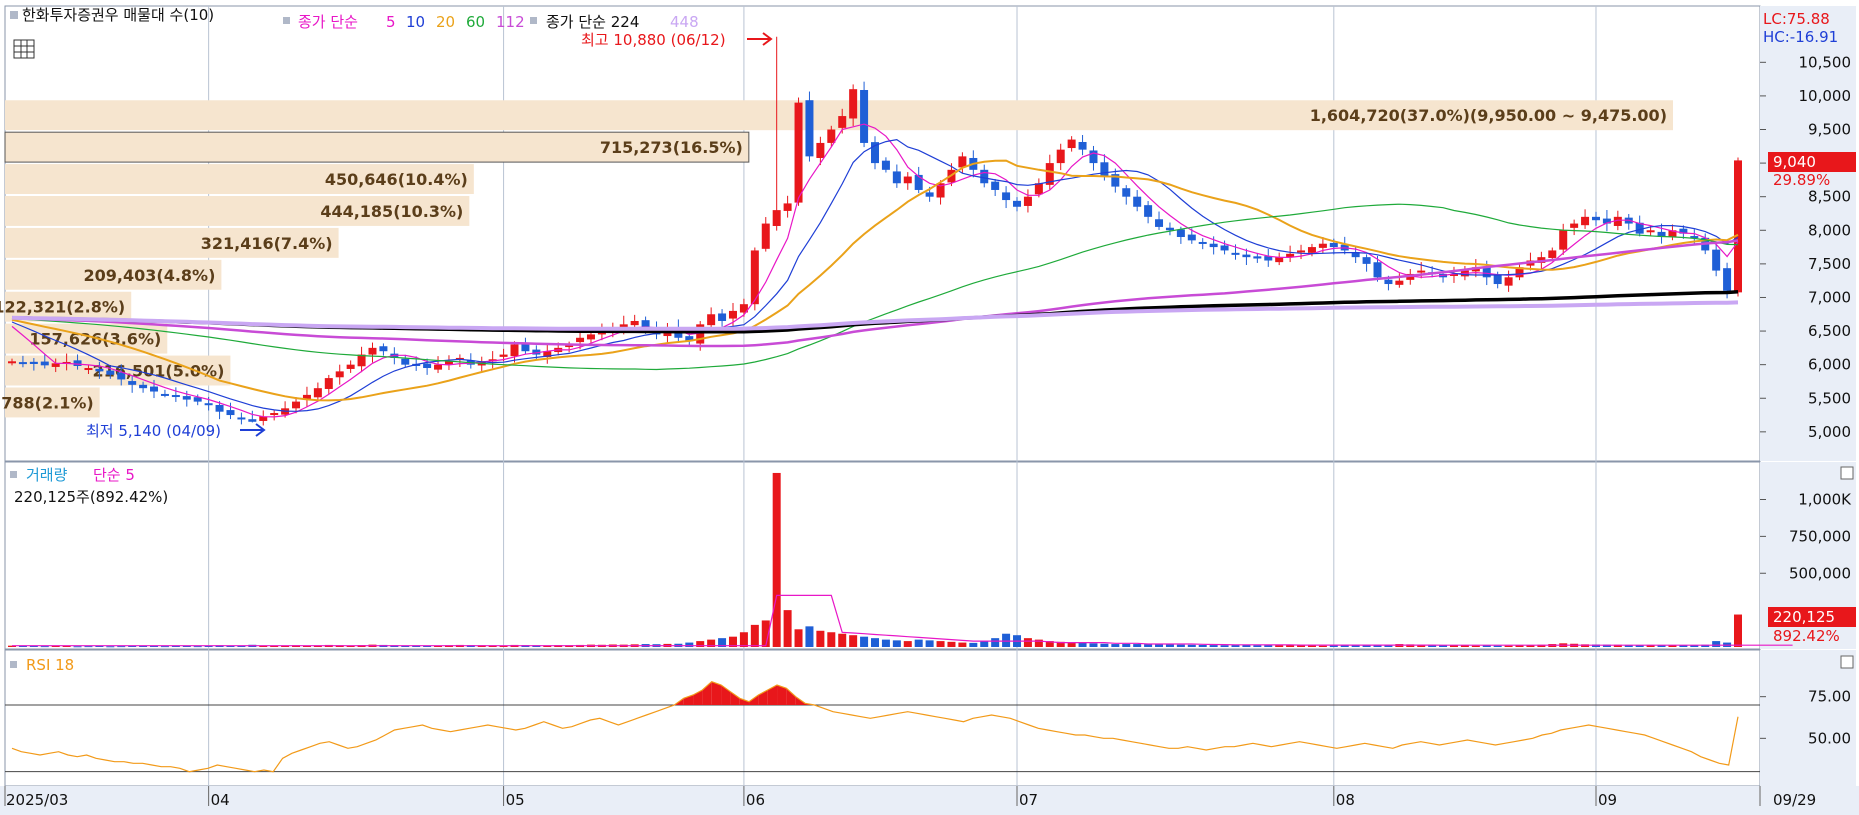 The width and height of the screenshot is (1859, 815). I want to click on volume-tick-label: 1,000K, so click(1825, 500).